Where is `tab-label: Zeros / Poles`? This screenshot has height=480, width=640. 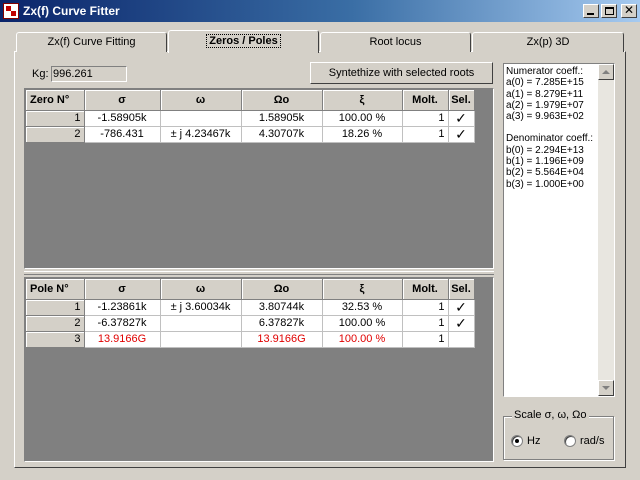 tab-label: Zeros / Poles is located at coordinates (243, 41).